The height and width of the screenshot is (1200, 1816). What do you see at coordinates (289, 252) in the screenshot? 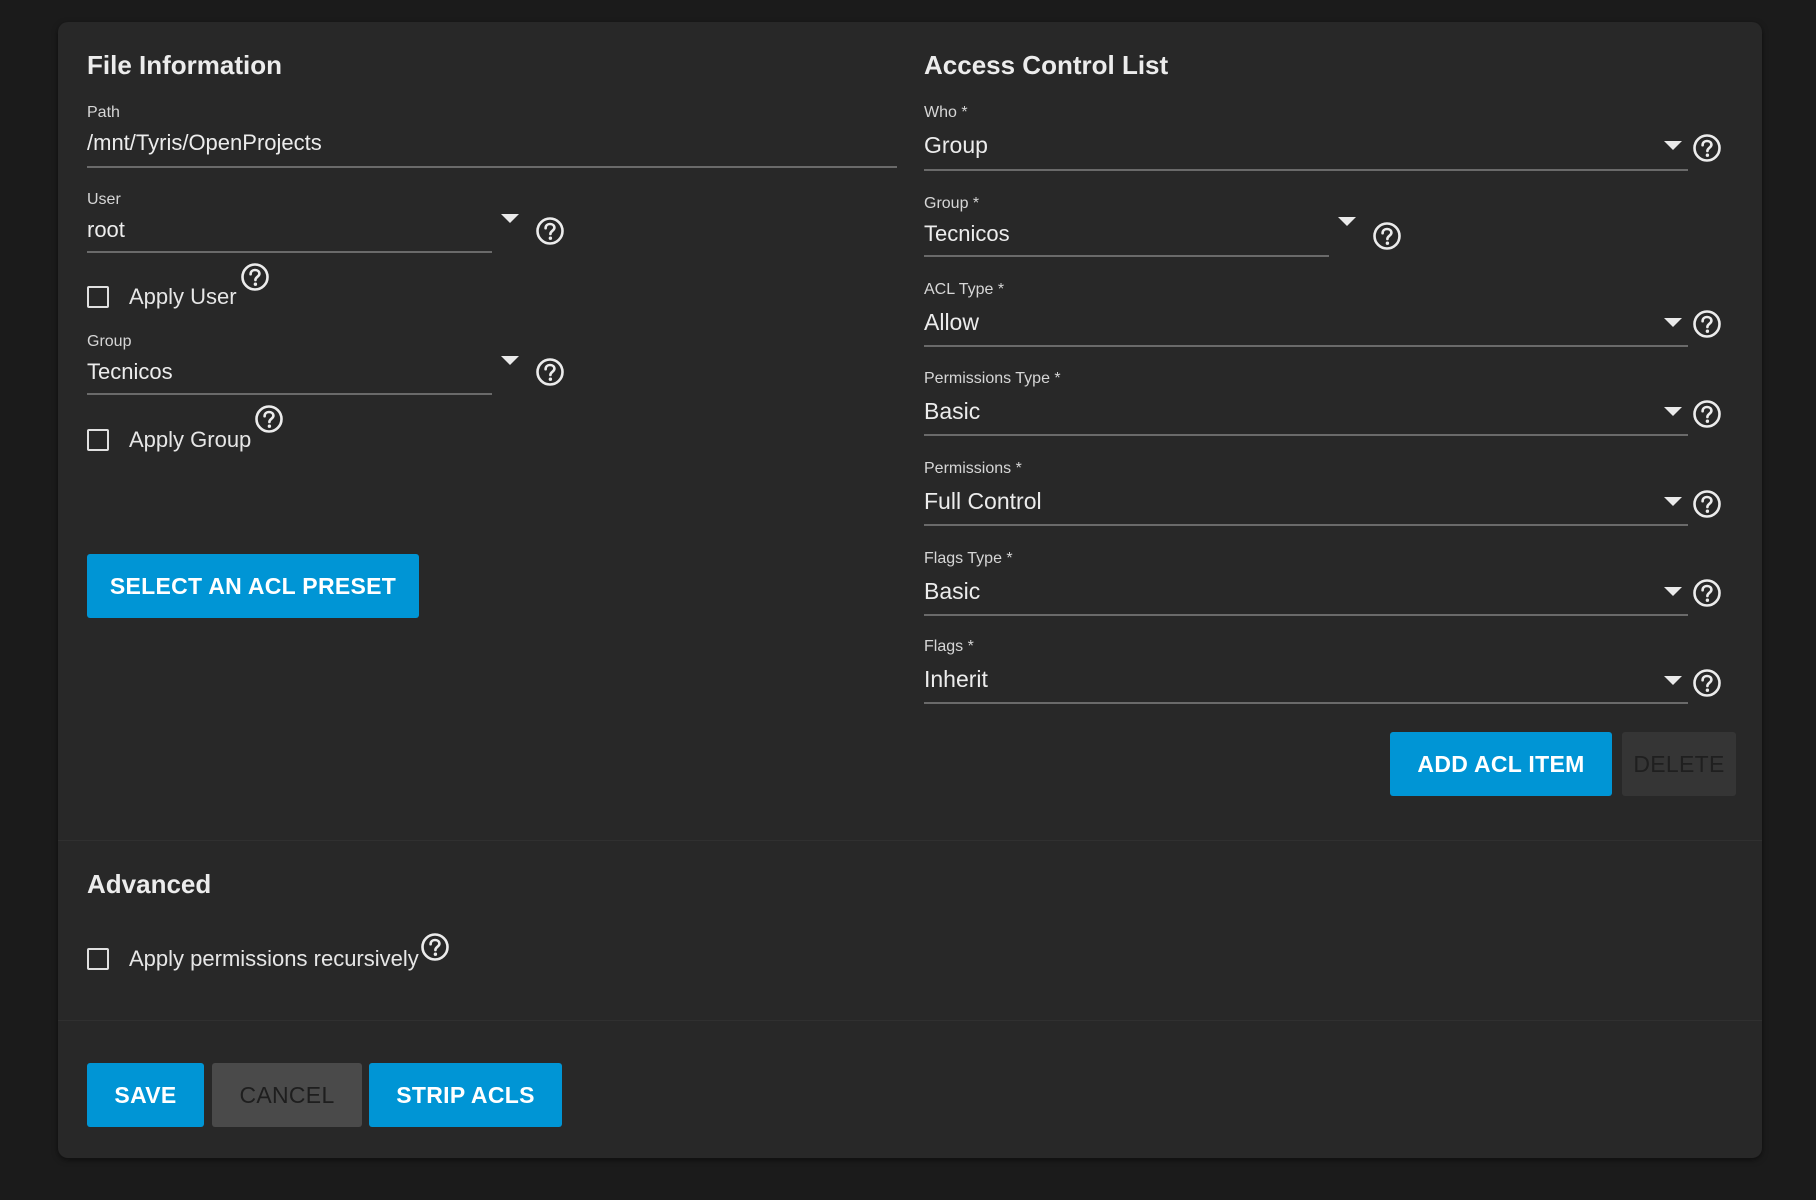
I see `user-underline` at bounding box center [289, 252].